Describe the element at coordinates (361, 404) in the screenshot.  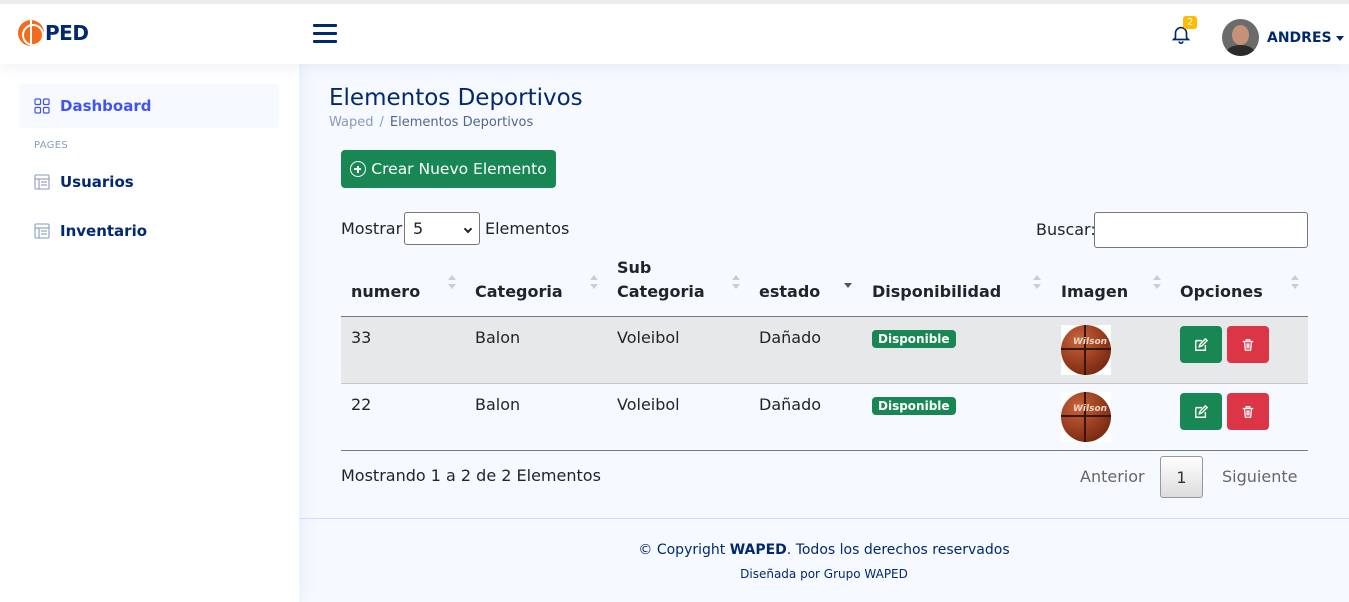
I see `cell-numero: 22` at that location.